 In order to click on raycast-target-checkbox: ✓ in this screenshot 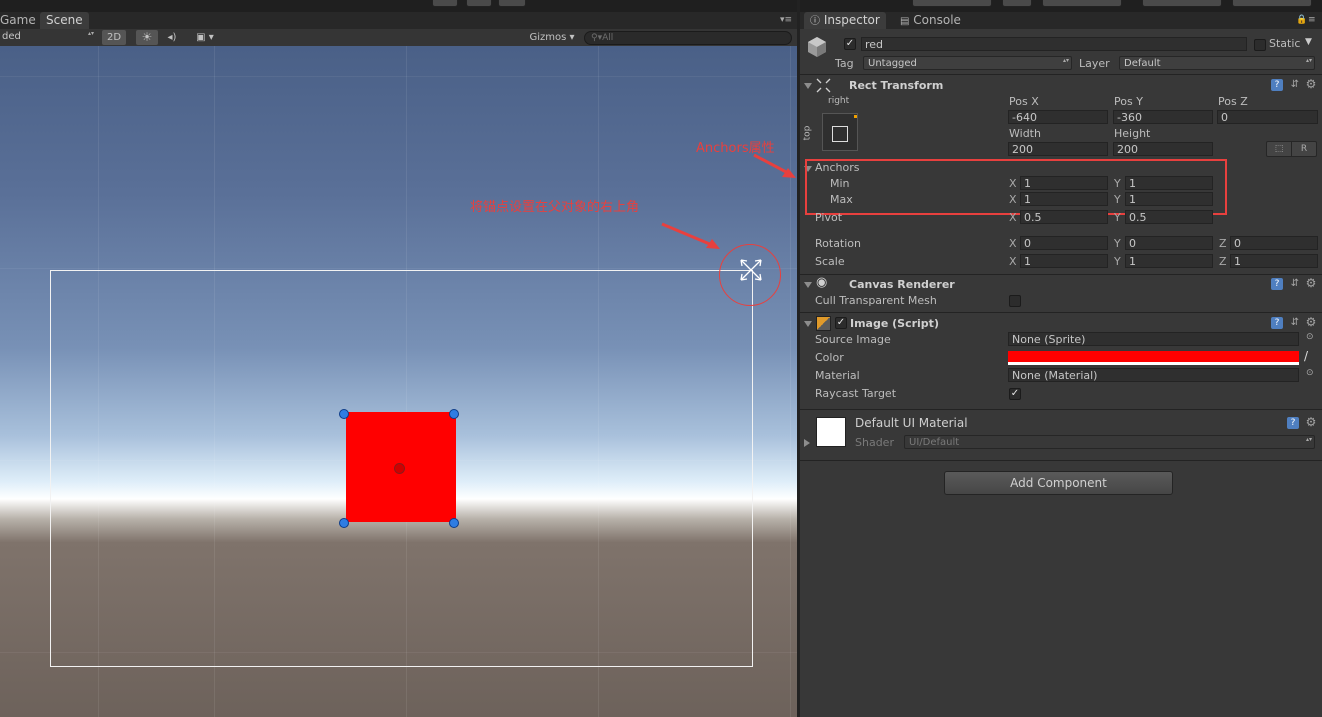, I will do `click(1015, 394)`.